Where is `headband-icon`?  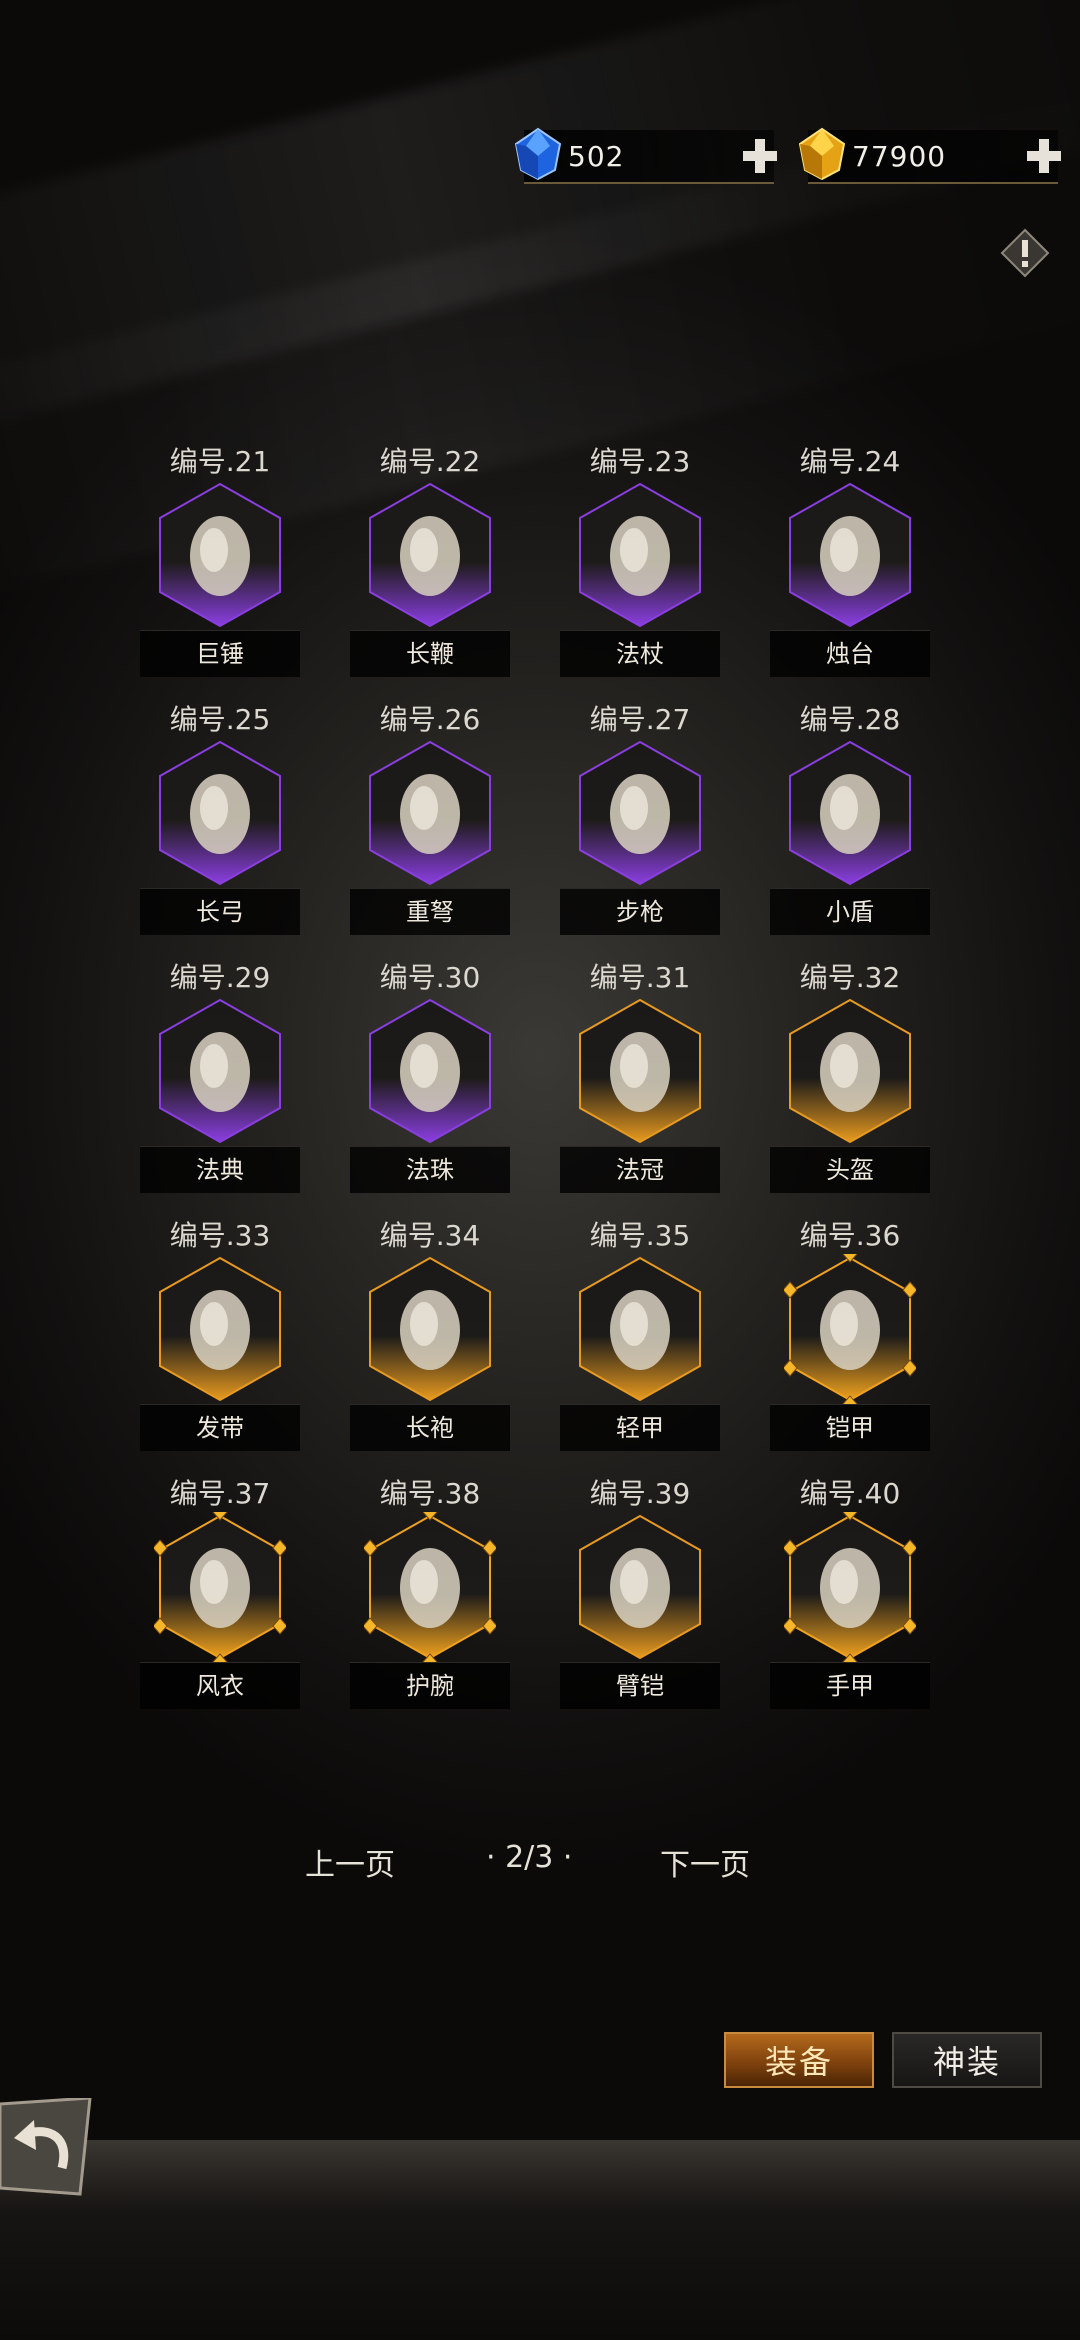 headband-icon is located at coordinates (220, 1329).